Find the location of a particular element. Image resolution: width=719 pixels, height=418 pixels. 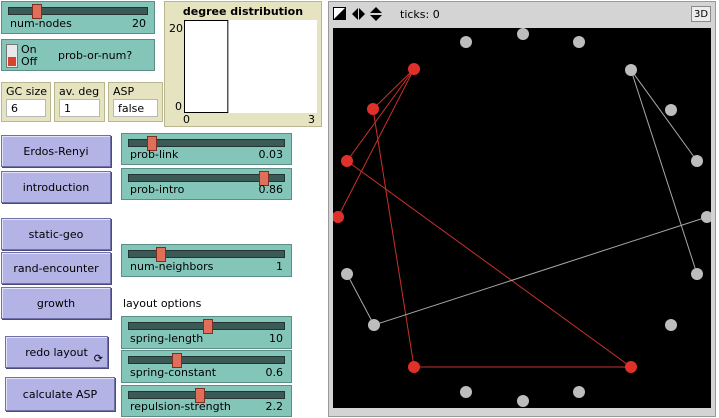

slider-value: 0.86 is located at coordinates (271, 189).